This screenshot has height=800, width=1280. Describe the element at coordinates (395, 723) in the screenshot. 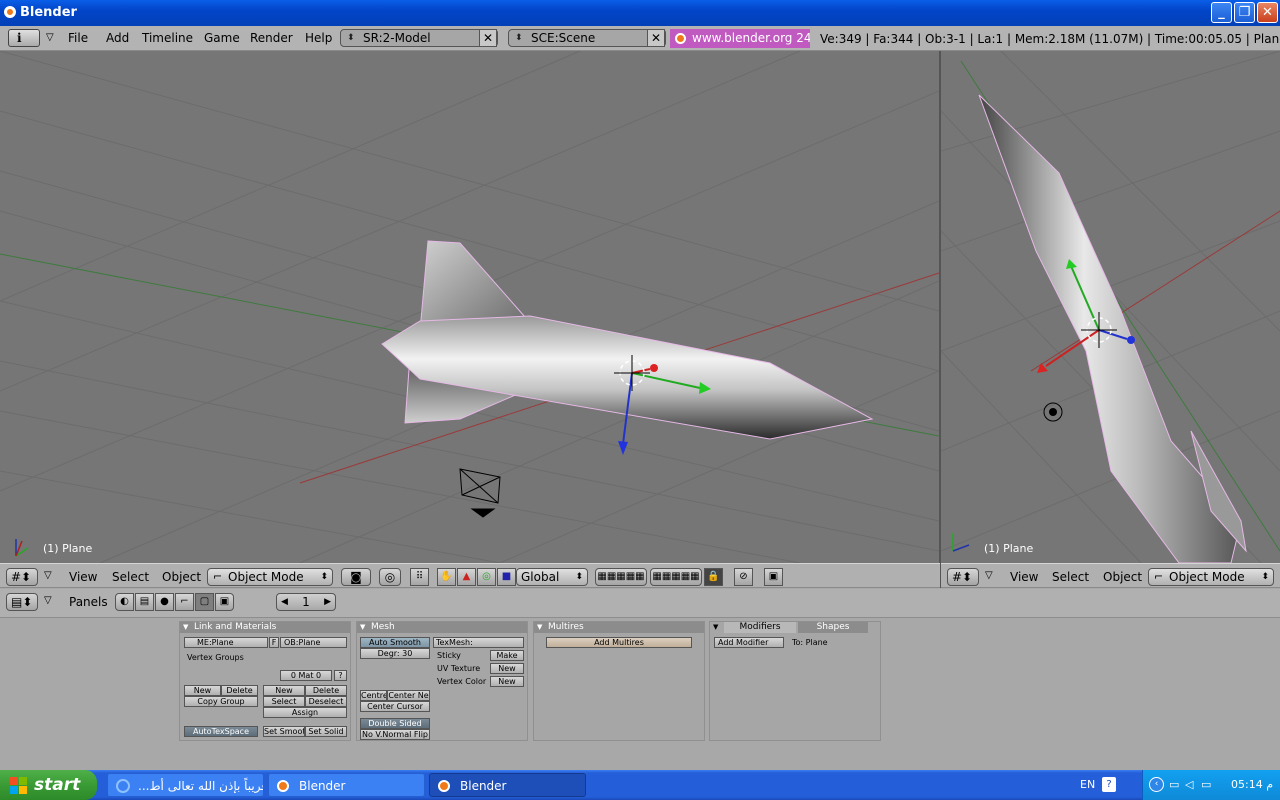

I see `double-sided-toggle: Double Sided` at that location.